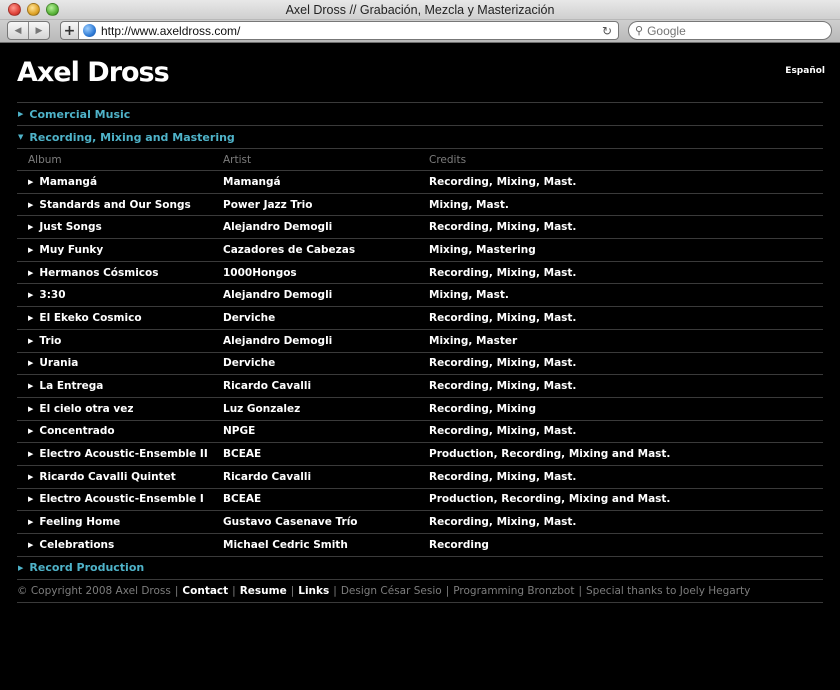  Describe the element at coordinates (205, 591) in the screenshot. I see `contact-link: Contact` at that location.